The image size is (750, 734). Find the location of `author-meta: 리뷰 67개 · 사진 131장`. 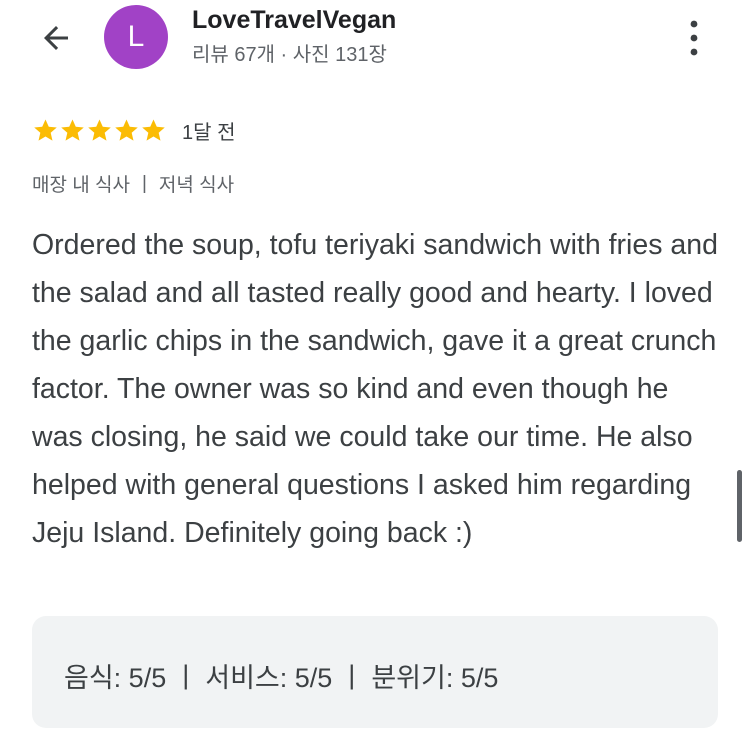

author-meta: 리뷰 67개 · 사진 131장 is located at coordinates (289, 55).